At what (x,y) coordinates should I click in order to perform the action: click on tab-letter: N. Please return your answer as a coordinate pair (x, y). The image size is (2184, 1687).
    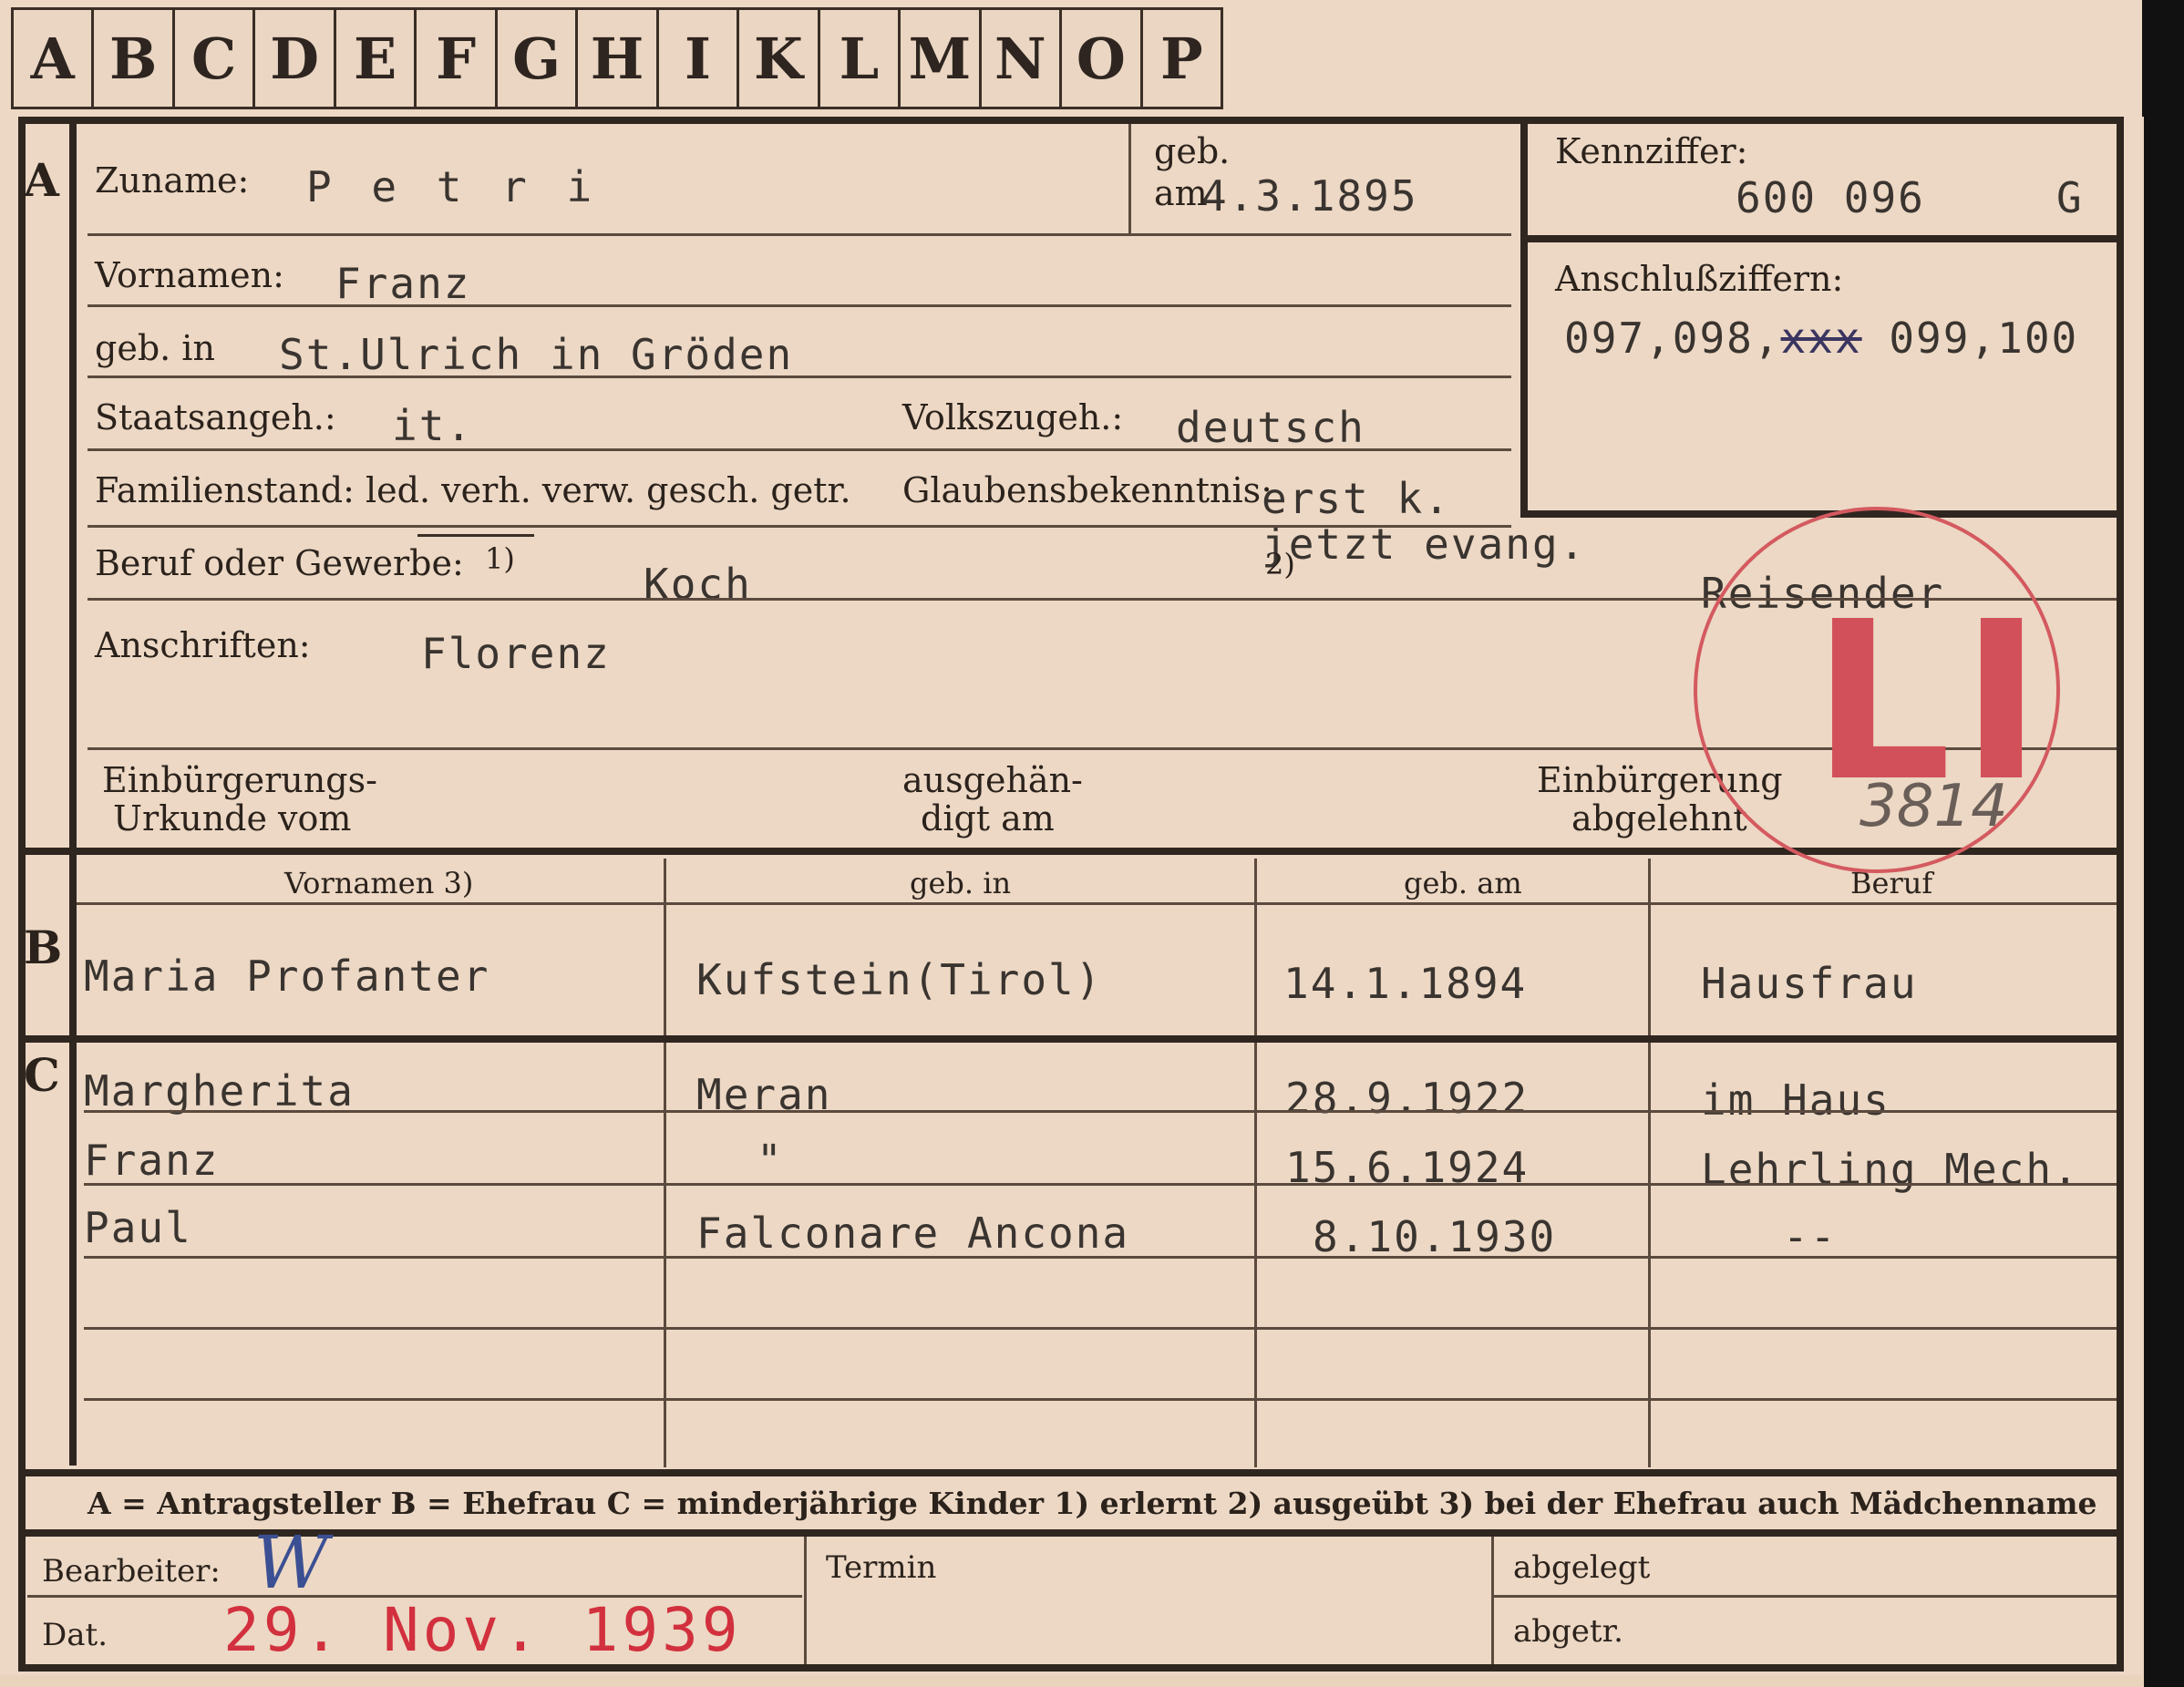
    Looking at the image, I should click on (1023, 58).